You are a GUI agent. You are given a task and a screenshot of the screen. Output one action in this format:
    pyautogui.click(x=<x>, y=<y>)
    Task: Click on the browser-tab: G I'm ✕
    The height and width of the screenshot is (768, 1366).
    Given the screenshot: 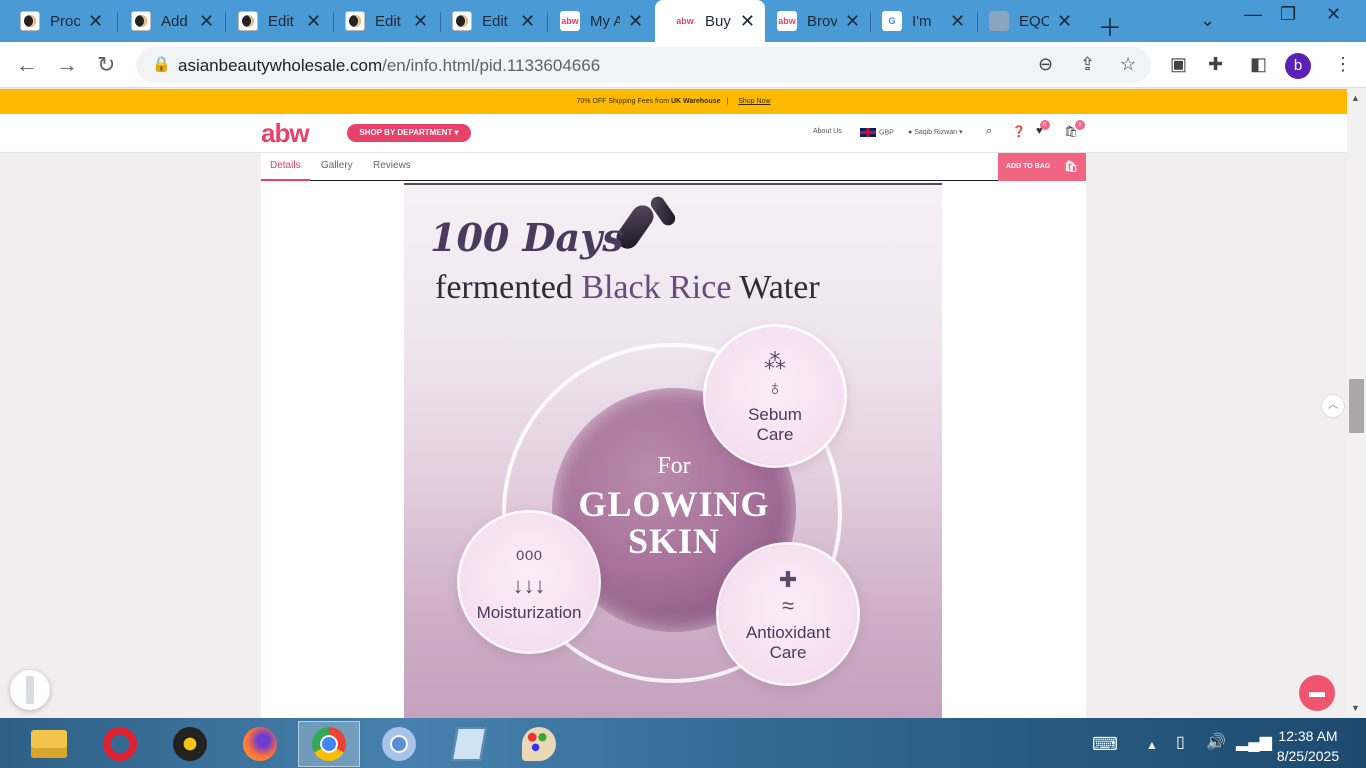 What is the action you would take?
    pyautogui.click(x=920, y=21)
    